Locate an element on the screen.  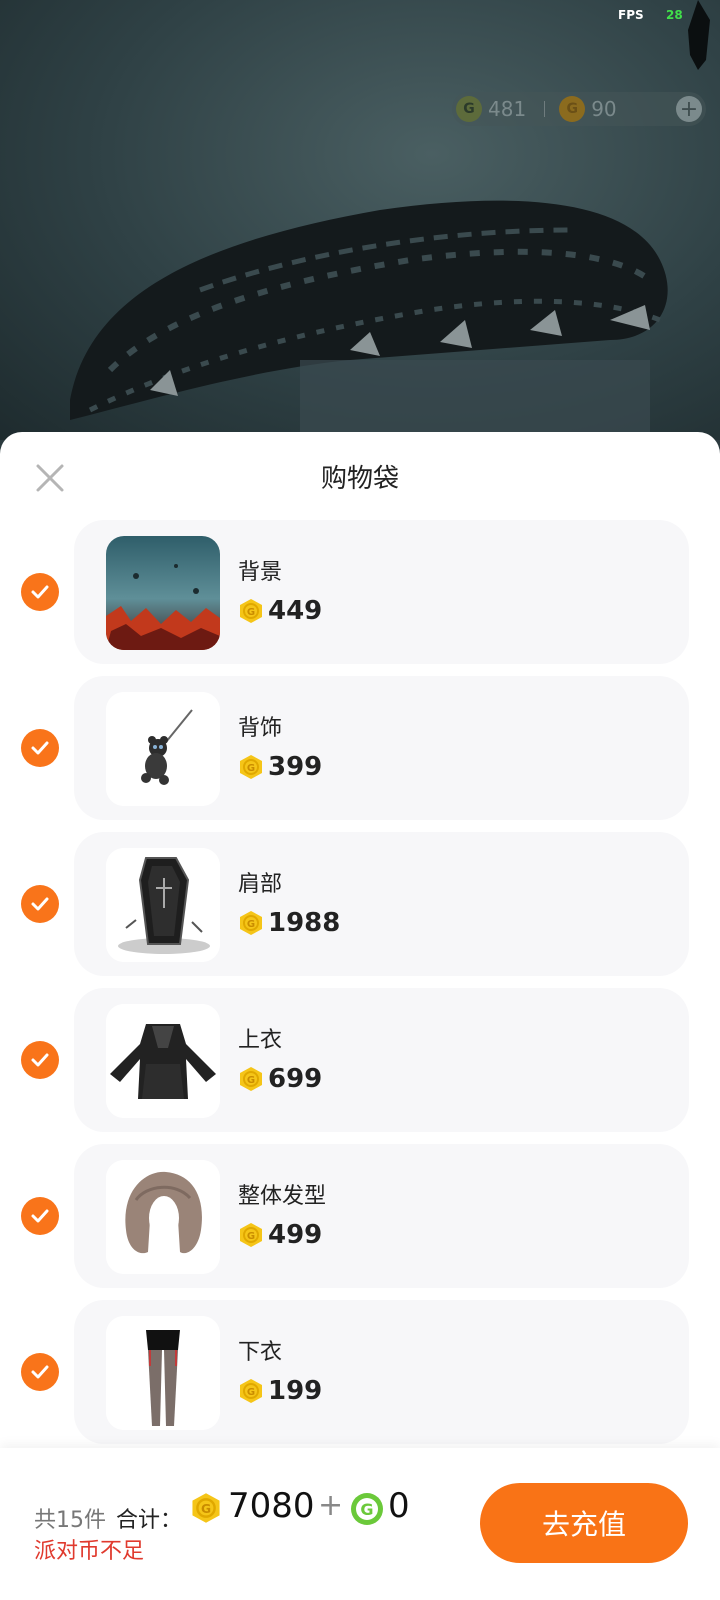
item-price-value: 199 is located at coordinates (295, 1391).